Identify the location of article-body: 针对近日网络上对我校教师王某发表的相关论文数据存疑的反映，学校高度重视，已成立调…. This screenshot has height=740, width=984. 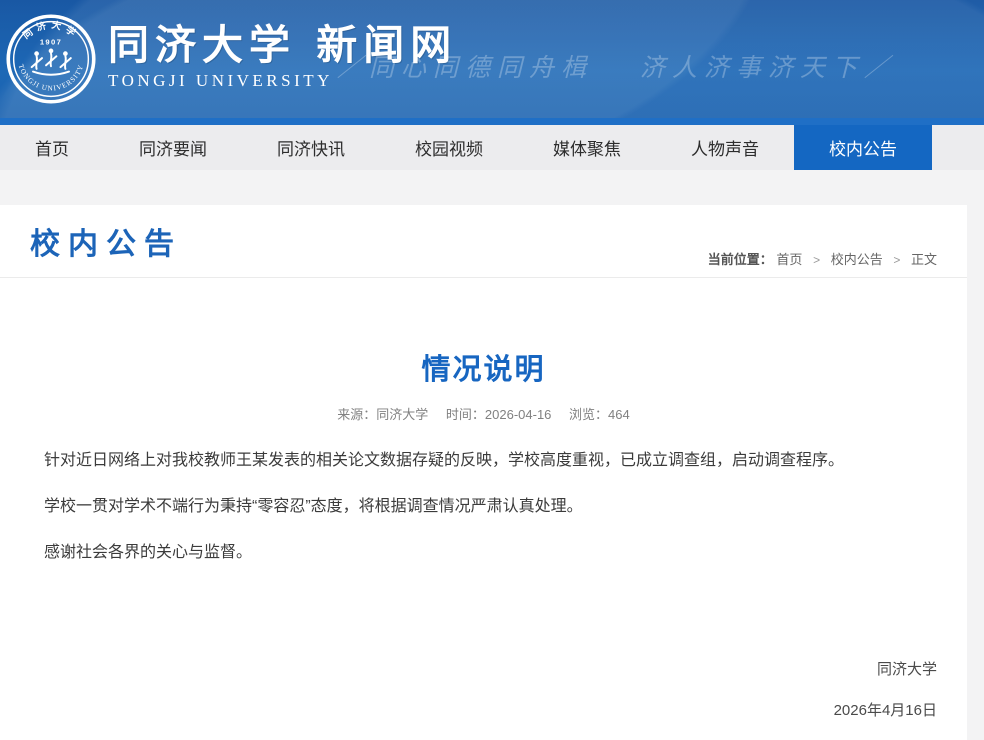
(483, 506).